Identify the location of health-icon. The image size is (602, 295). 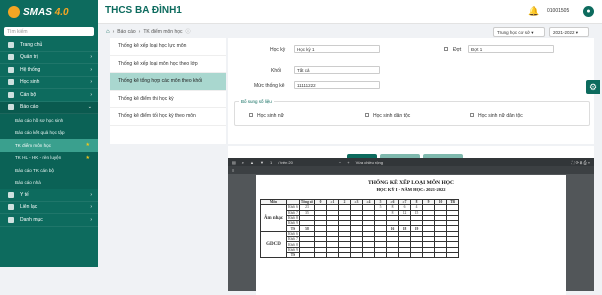
(11, 194).